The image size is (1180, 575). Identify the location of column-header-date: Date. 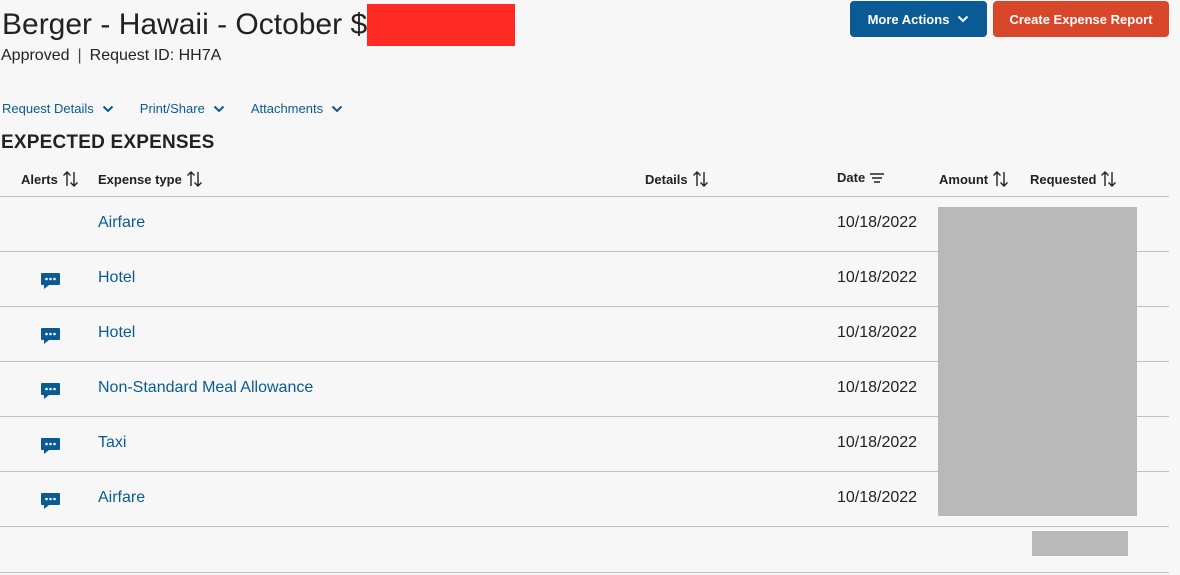
(861, 177).